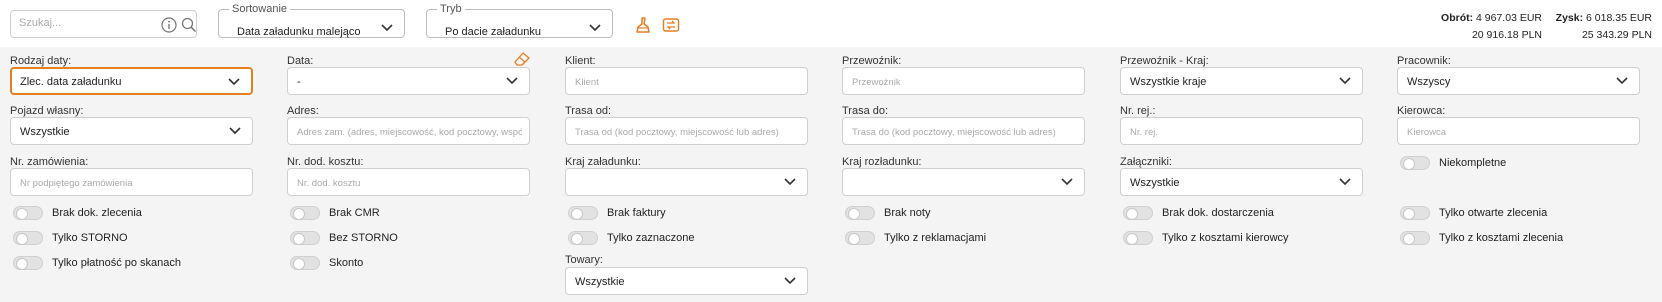  I want to click on date-type-select: Zlec. data załadunku, so click(131, 81).